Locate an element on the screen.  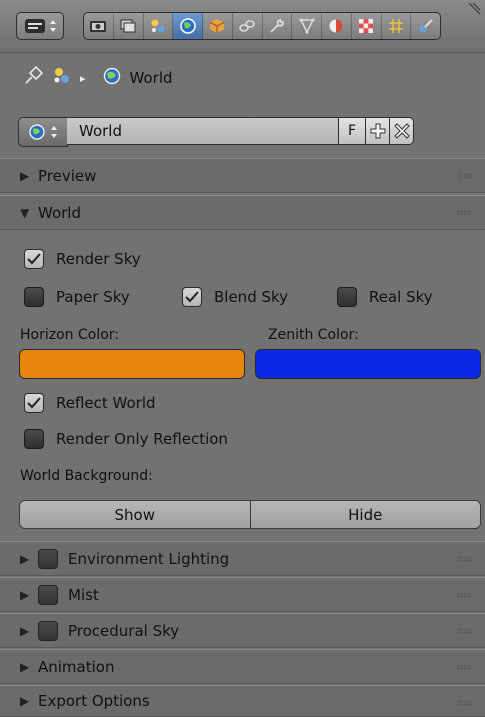
breadcrumb-world-label: World is located at coordinates (151, 78).